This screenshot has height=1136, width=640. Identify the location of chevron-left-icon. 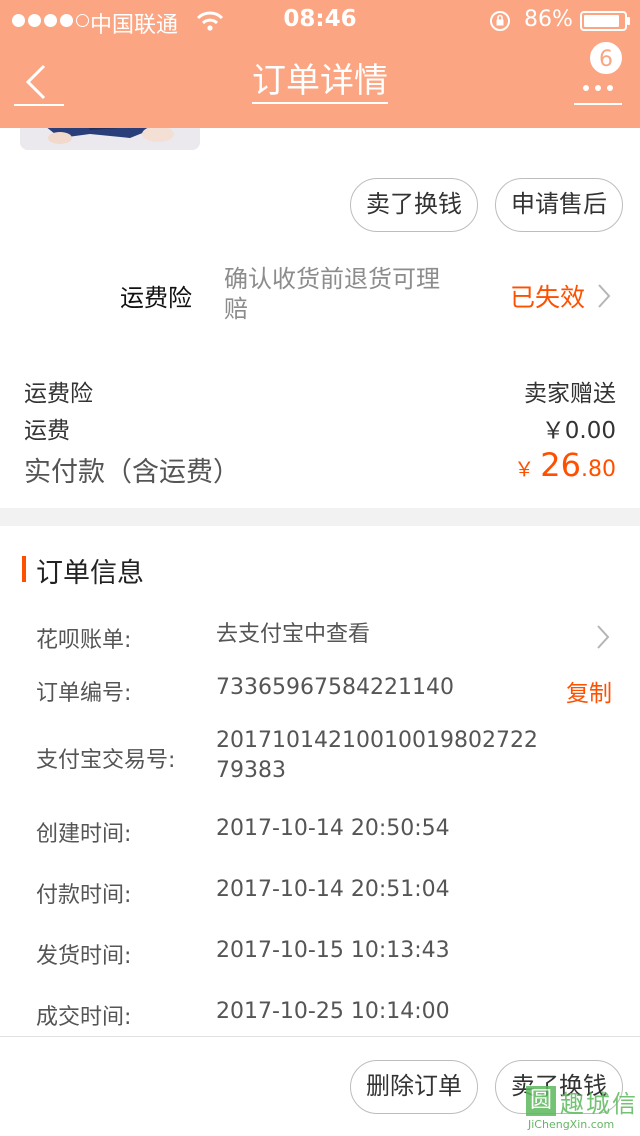
(39, 85).